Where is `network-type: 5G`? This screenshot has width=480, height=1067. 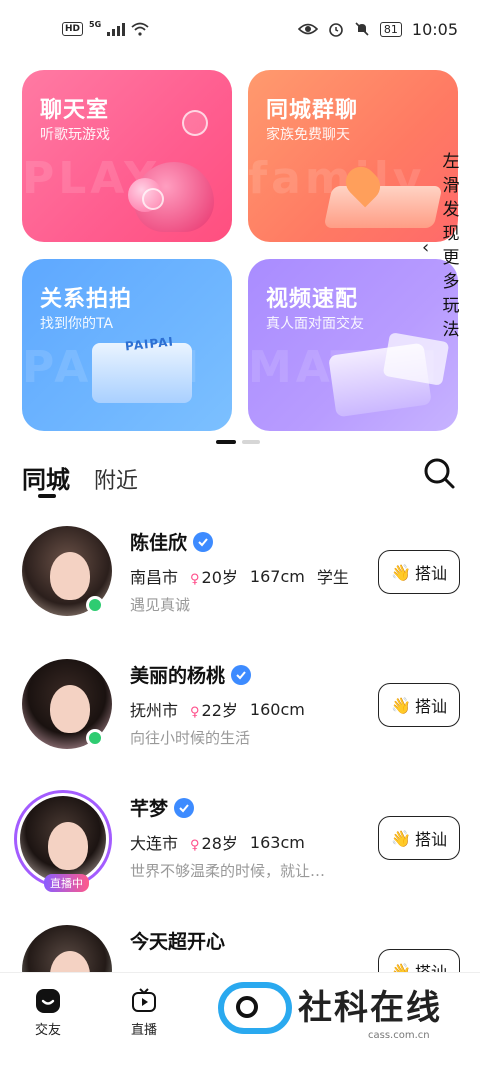 network-type: 5G is located at coordinates (95, 24).